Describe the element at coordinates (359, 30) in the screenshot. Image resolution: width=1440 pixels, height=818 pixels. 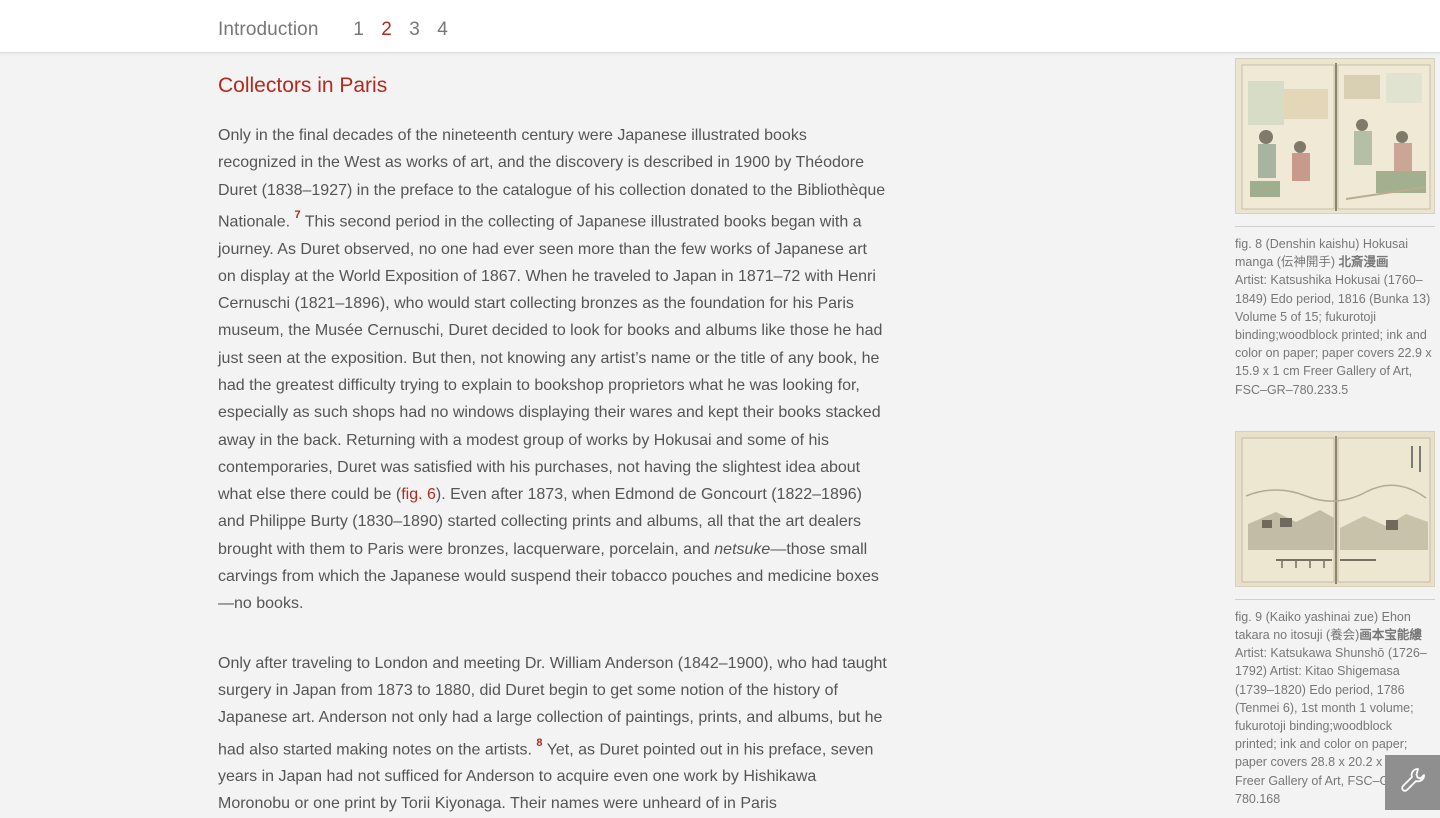
I see `nav-page-1: 1` at that location.